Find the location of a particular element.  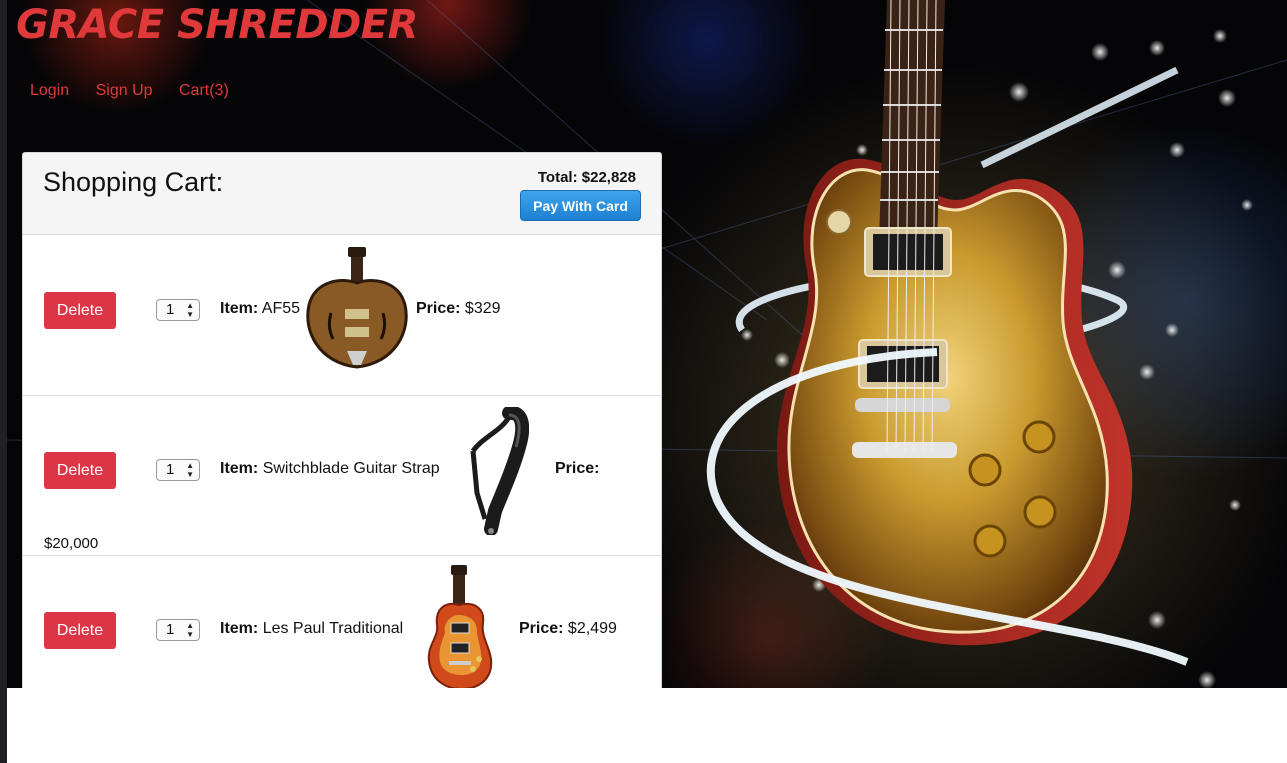

nav-cart-link: Cart(3) is located at coordinates (204, 91).